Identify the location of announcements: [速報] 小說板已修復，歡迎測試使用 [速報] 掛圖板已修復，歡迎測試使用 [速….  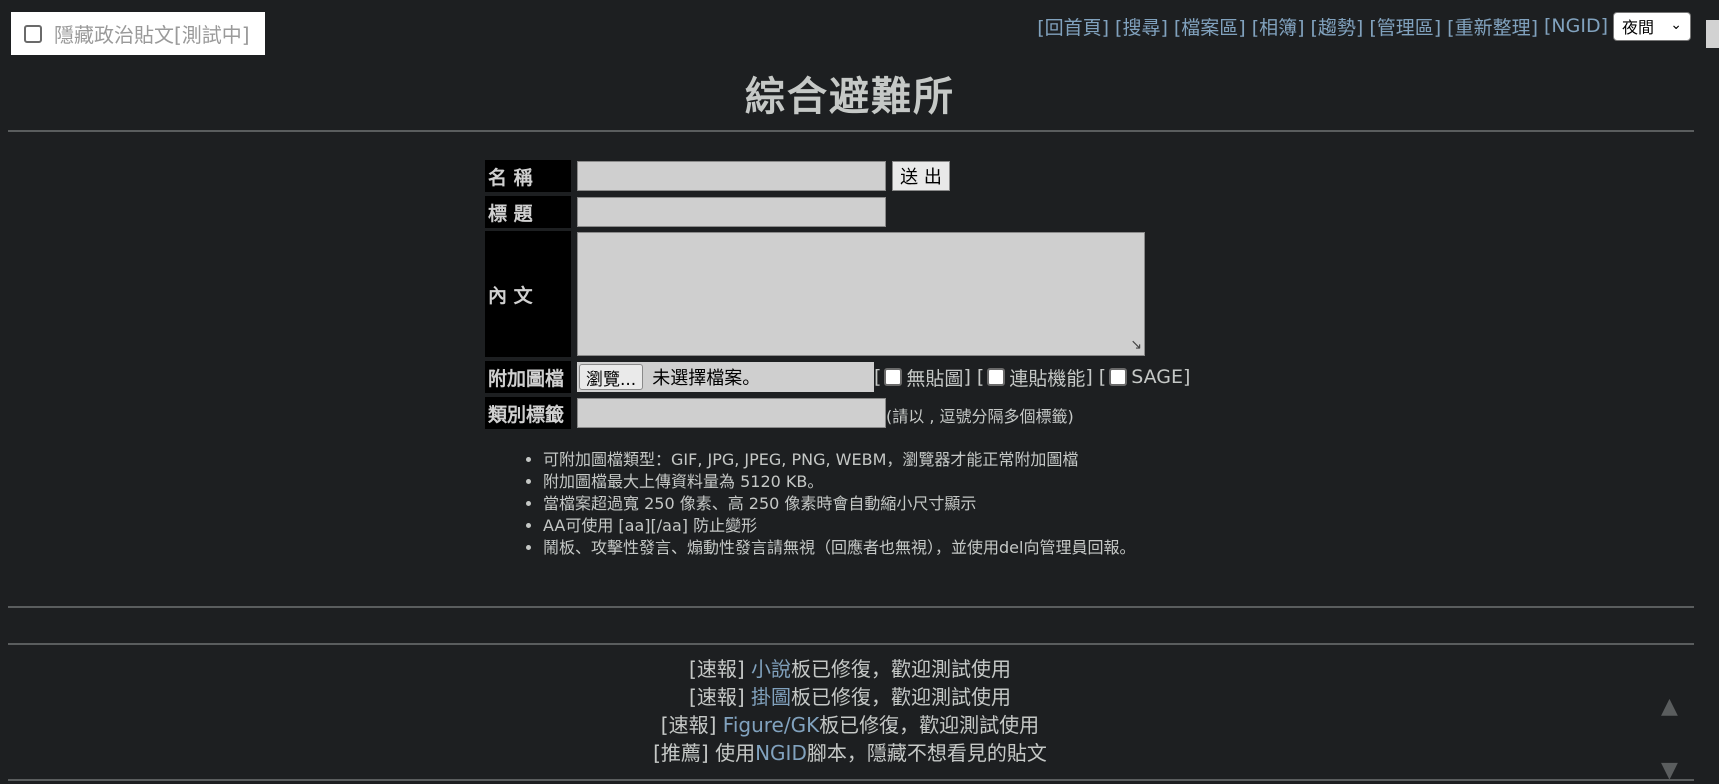
(850, 711).